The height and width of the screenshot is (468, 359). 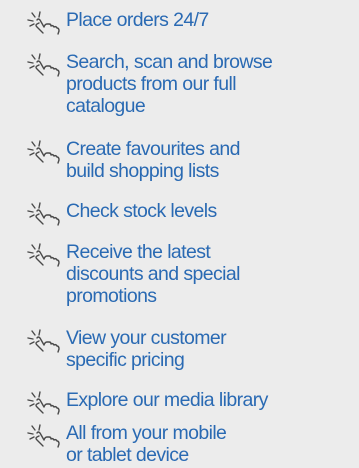 What do you see at coordinates (137, 20) in the screenshot?
I see `feature-label: Place orders 24/7` at bounding box center [137, 20].